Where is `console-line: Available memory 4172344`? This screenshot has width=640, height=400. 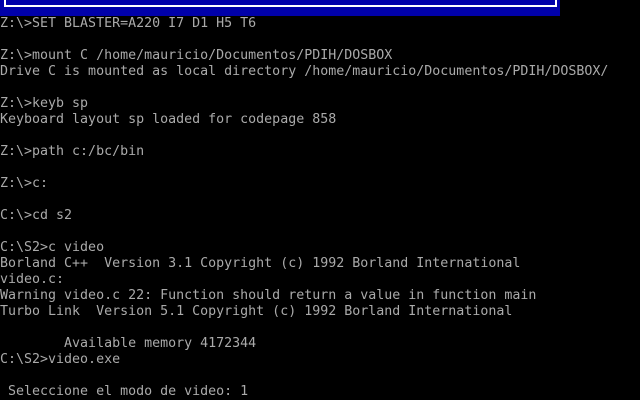
console-line: Available memory 4172344 is located at coordinates (128, 343).